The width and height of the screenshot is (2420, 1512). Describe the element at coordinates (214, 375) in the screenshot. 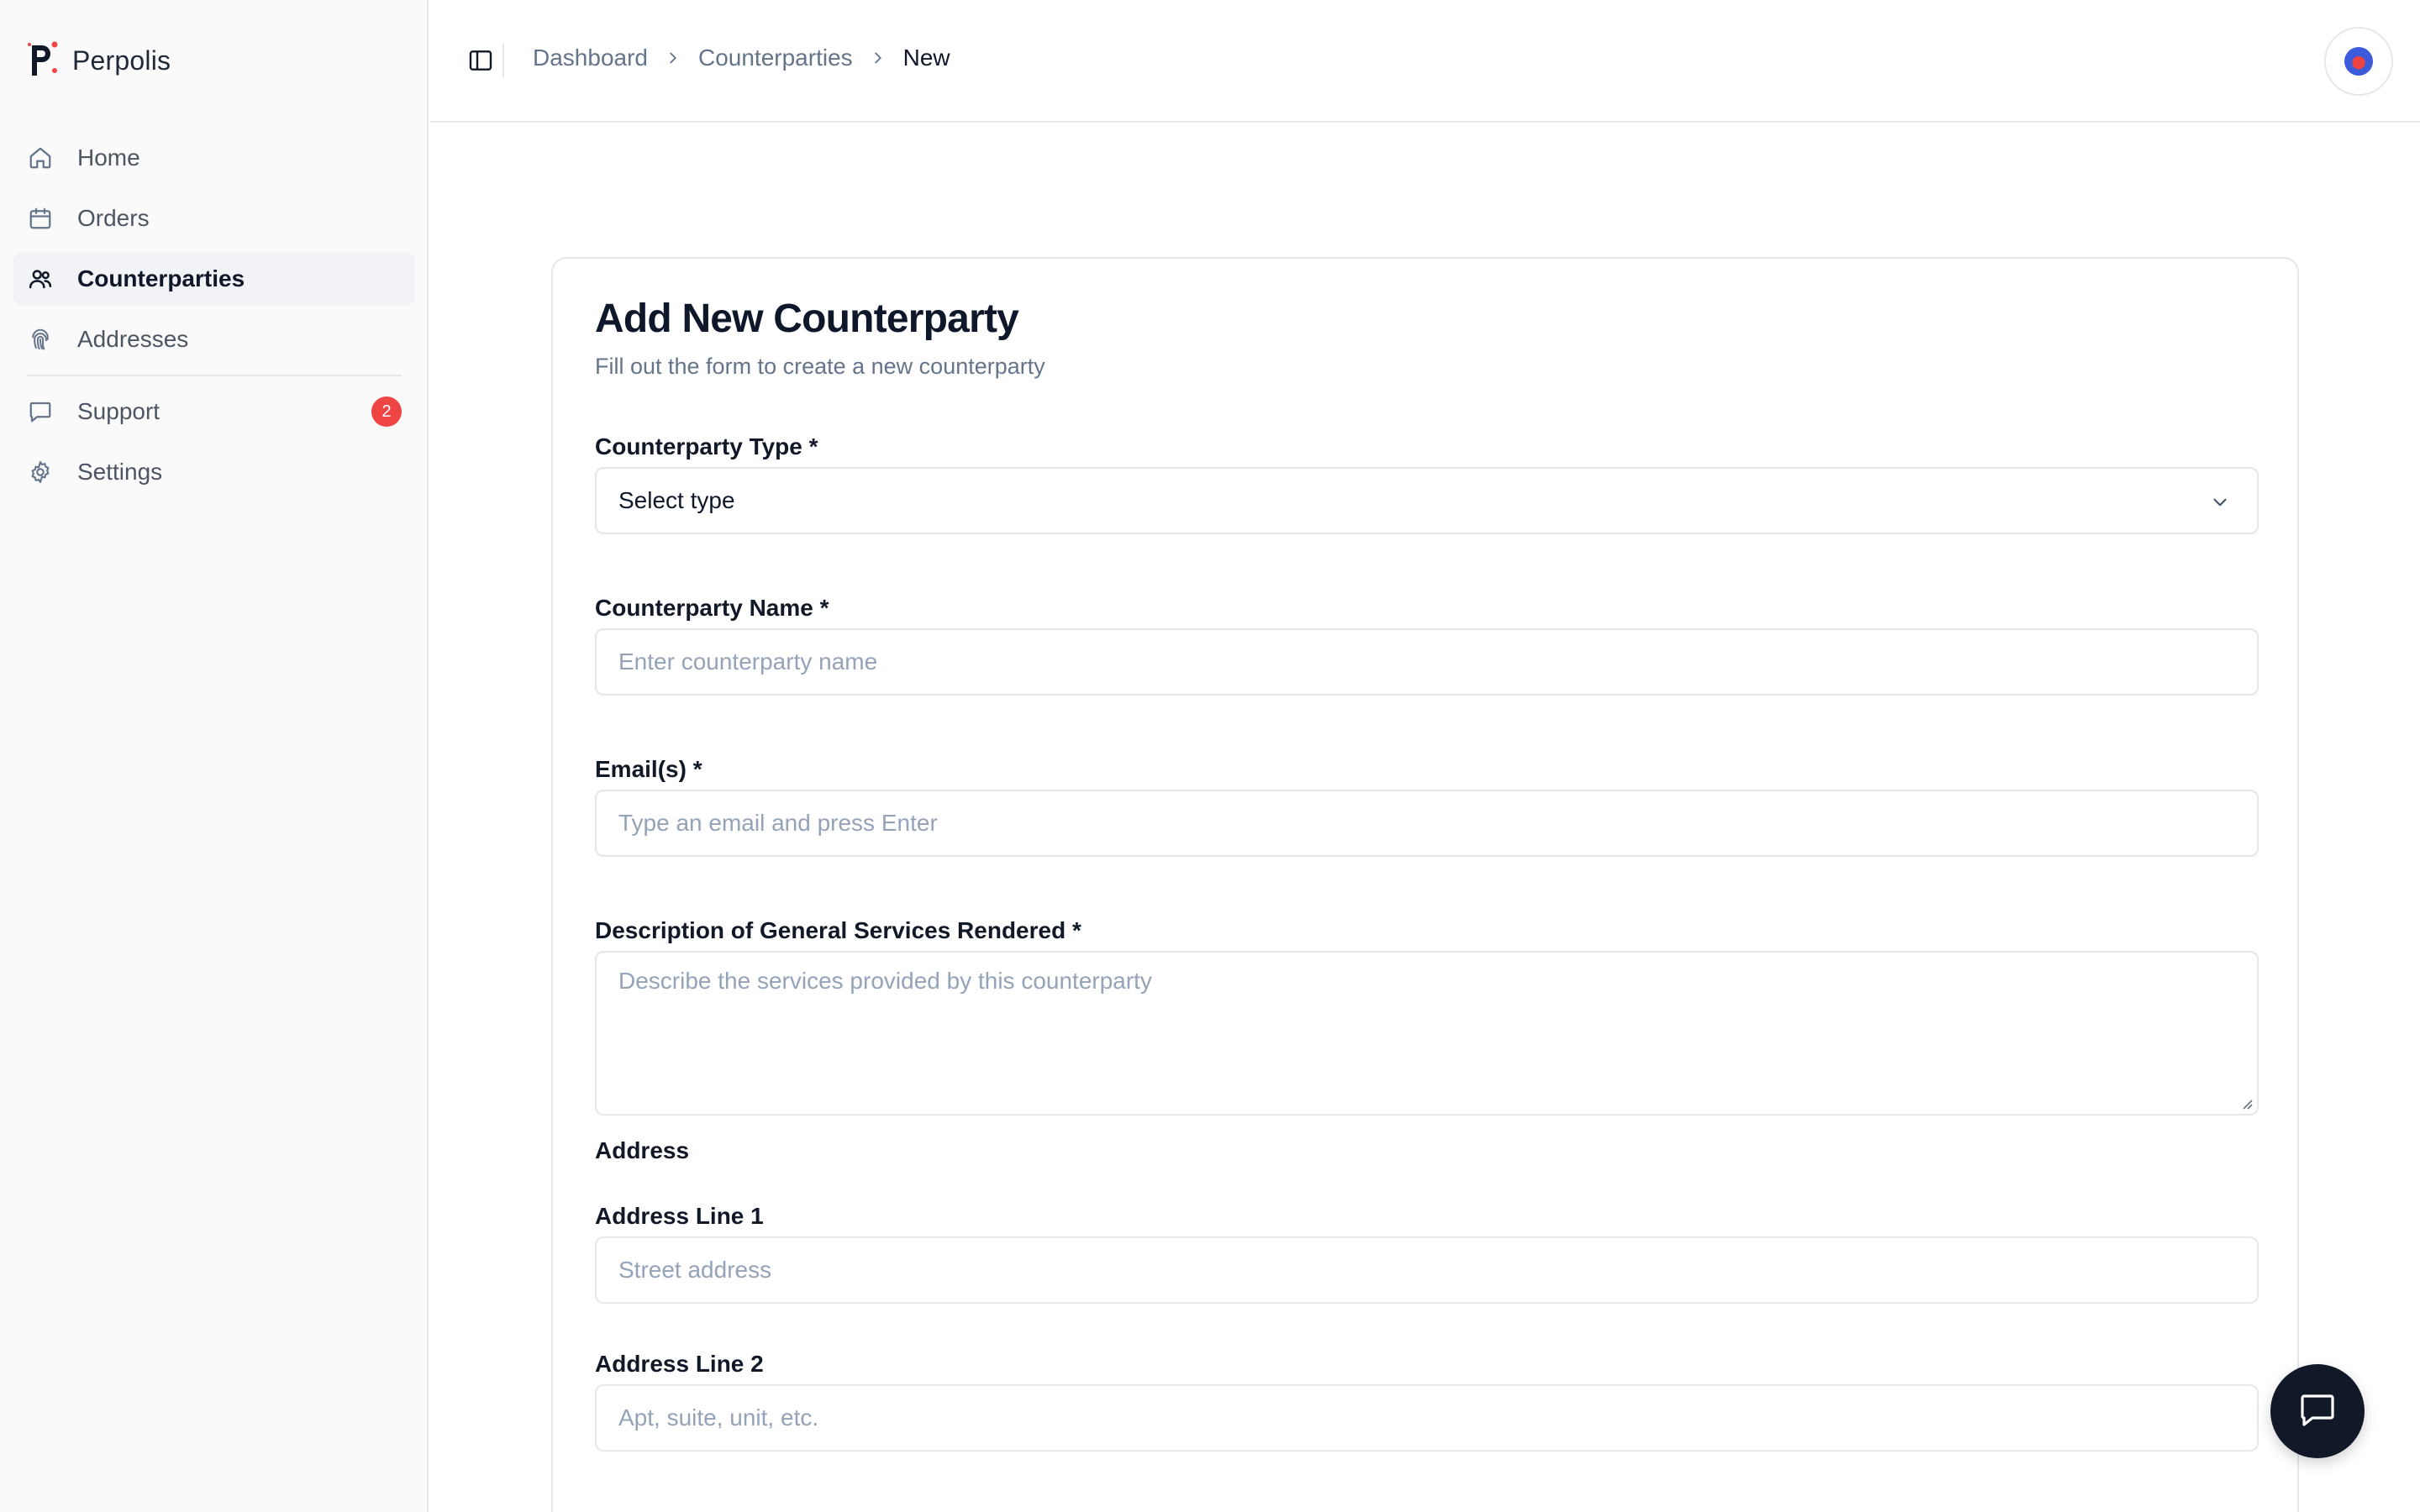

I see `sidebar-divider` at that location.